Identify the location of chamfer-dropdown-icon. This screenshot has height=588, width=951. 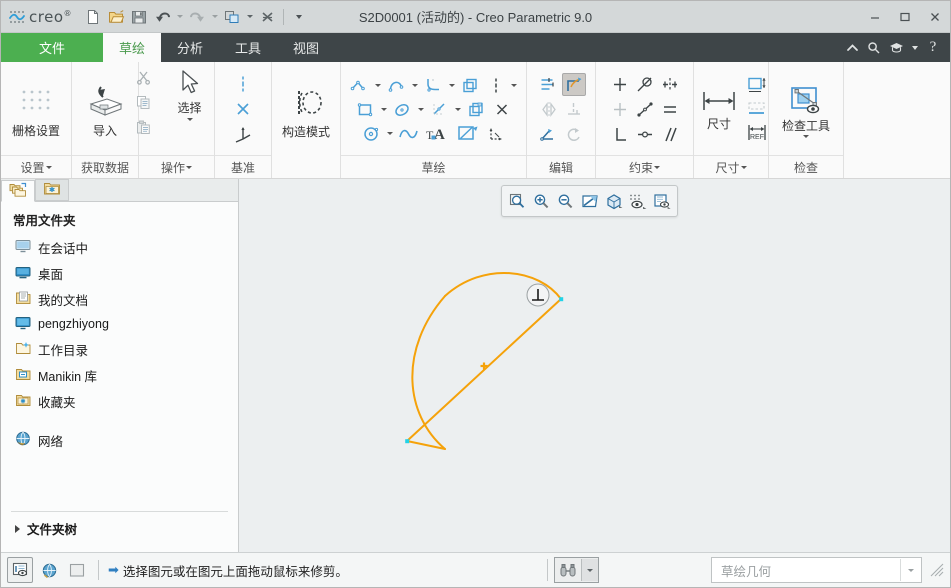
(458, 109).